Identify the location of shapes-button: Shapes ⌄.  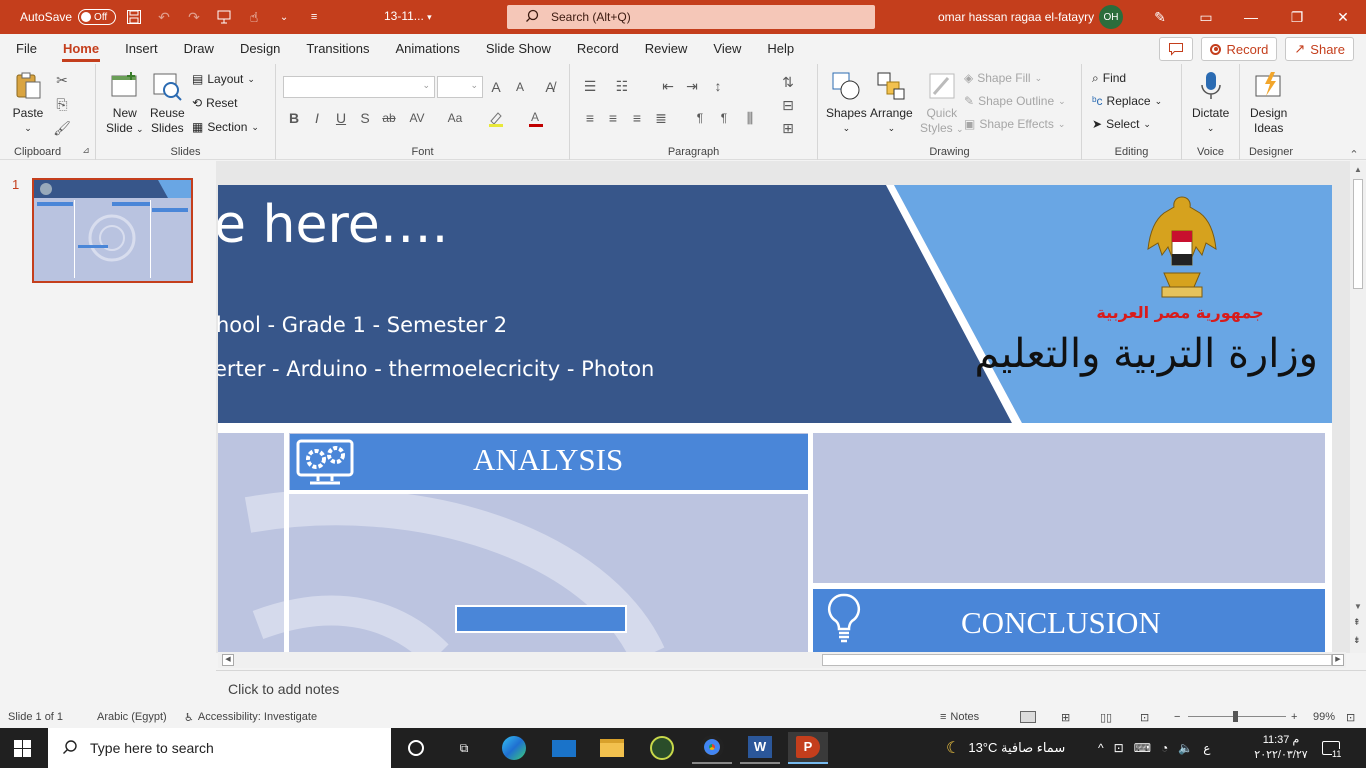
(846, 103).